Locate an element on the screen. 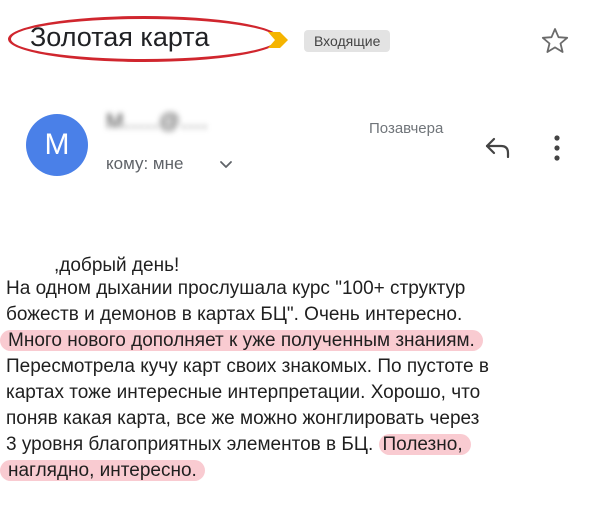 This screenshot has width=591, height=529. sender-avatar: M is located at coordinates (57, 145).